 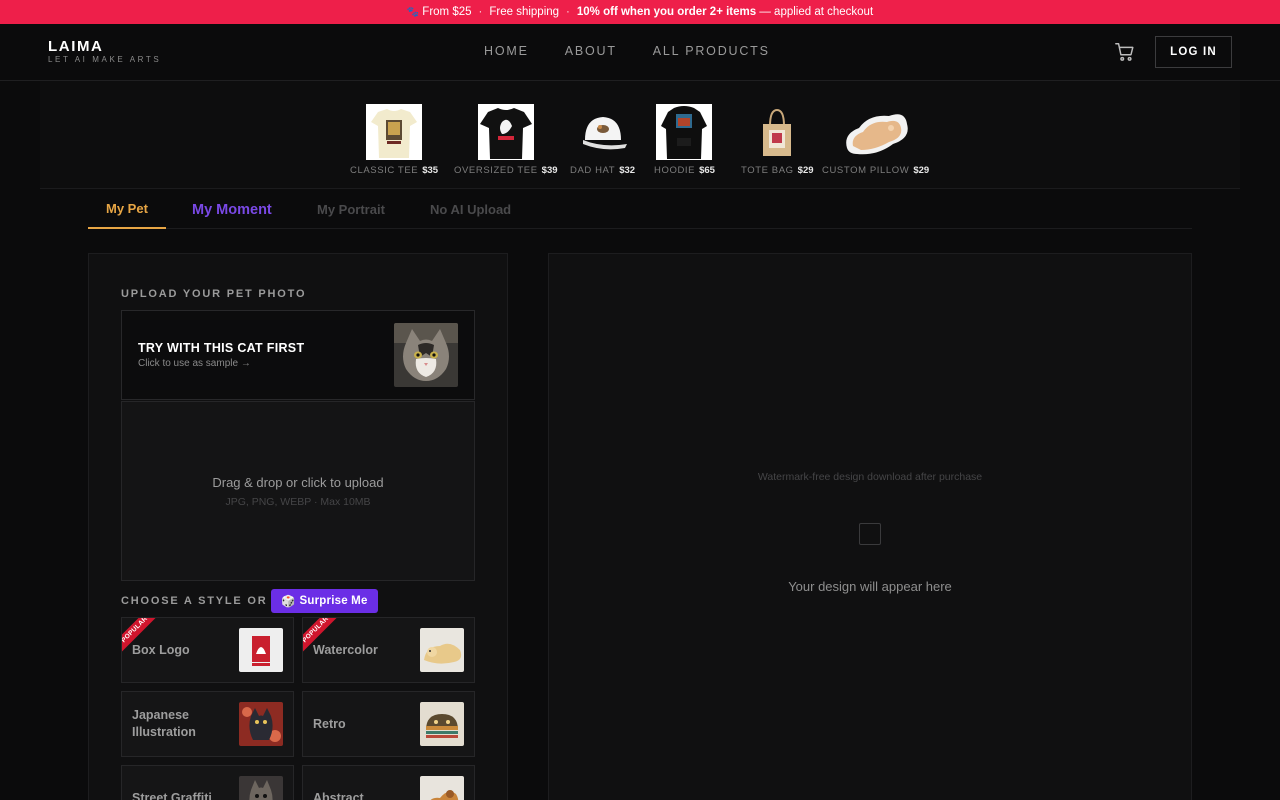 What do you see at coordinates (232, 209) in the screenshot?
I see `tab-my-moment: My Moment` at bounding box center [232, 209].